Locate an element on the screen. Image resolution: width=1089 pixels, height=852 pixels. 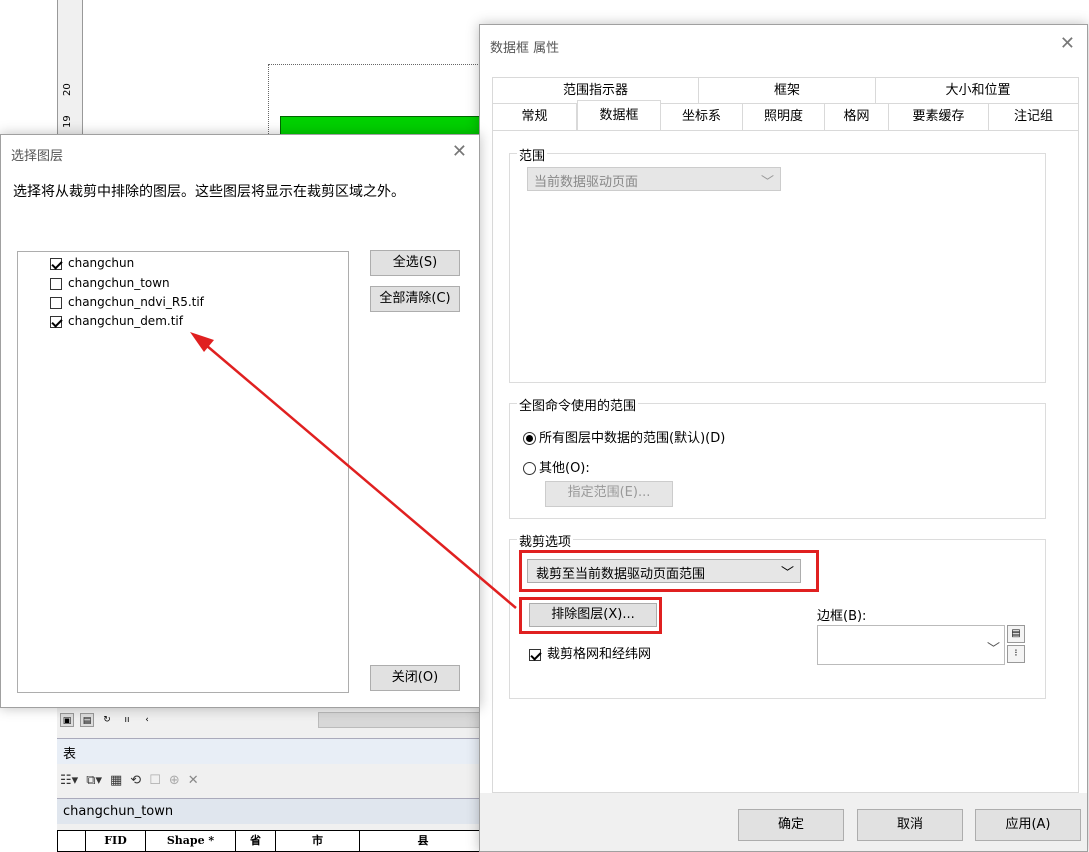
arrow-line is located at coordinates (358, 474).